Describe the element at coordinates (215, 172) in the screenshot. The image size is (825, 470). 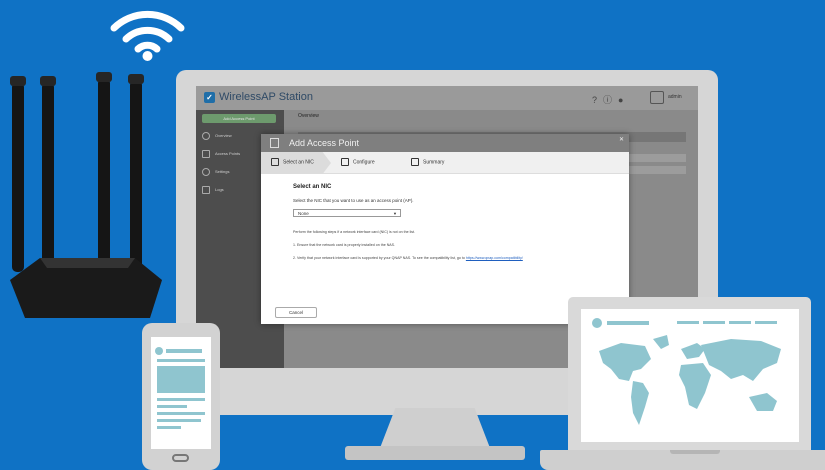
I see `sidebar-item-settings: Settings` at that location.